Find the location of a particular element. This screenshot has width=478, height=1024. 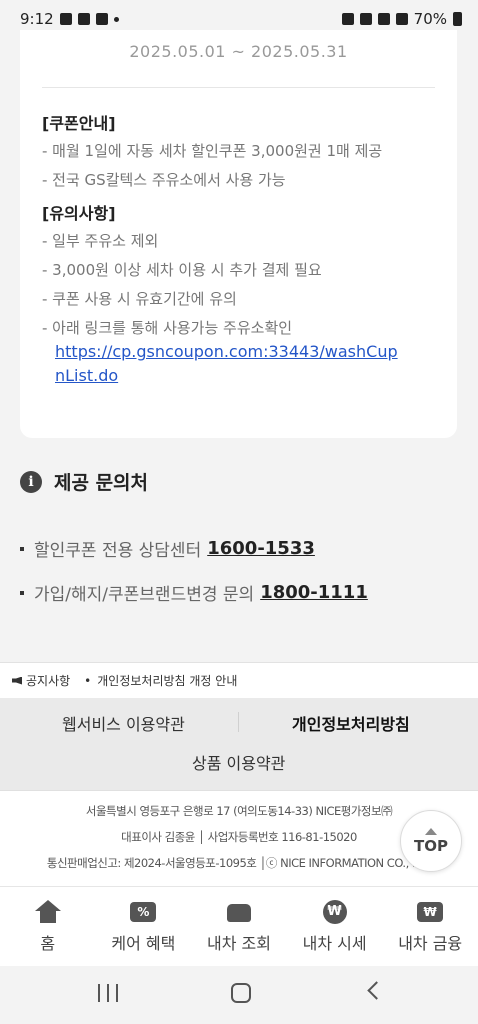

contact-title: 제공 문의처 is located at coordinates (101, 483).